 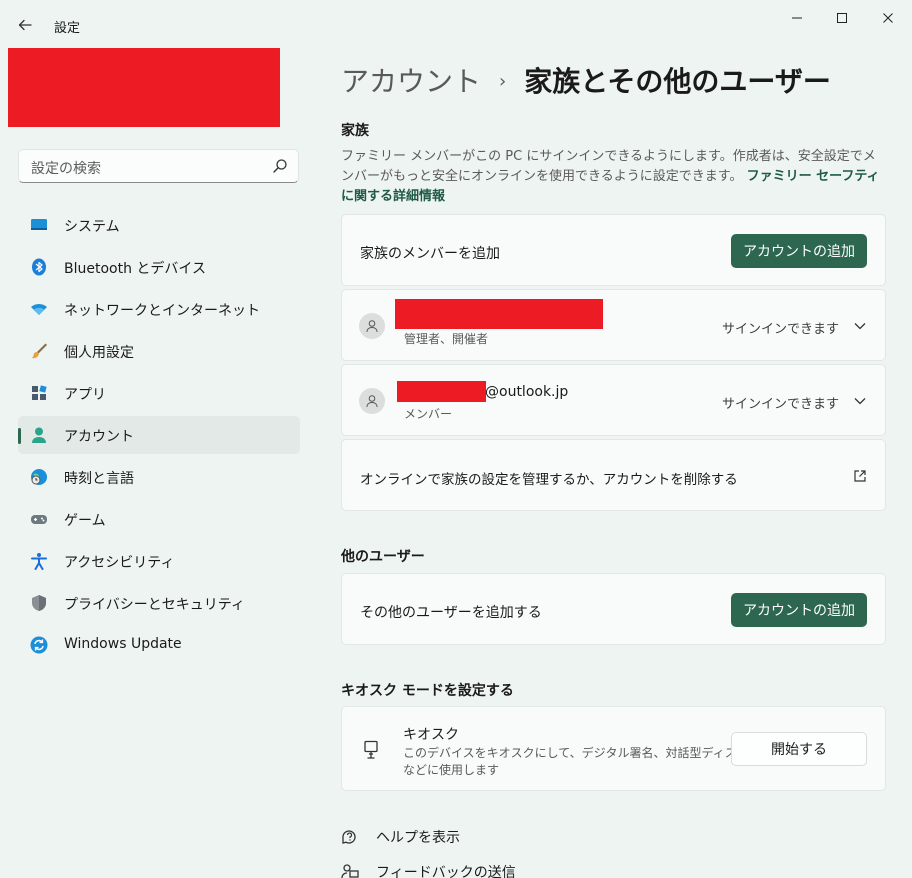 I want to click on member-email-suffix: @outlook.jp, so click(x=527, y=392).